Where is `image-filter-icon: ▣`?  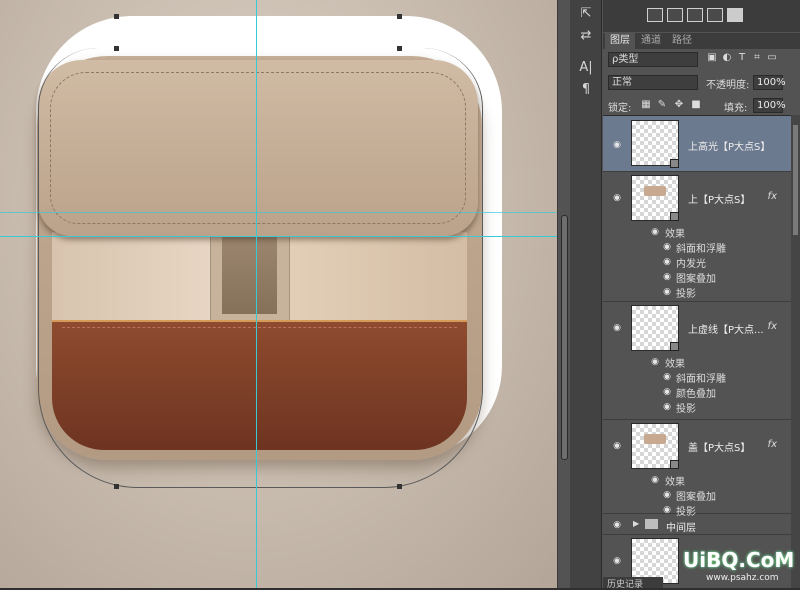
image-filter-icon: ▣ is located at coordinates (712, 58).